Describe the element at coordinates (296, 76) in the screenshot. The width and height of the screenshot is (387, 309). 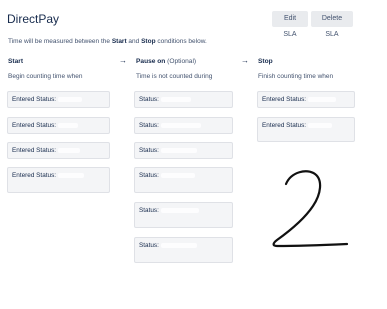
I see `stop-column-subtitle: Finish counting time when` at that location.